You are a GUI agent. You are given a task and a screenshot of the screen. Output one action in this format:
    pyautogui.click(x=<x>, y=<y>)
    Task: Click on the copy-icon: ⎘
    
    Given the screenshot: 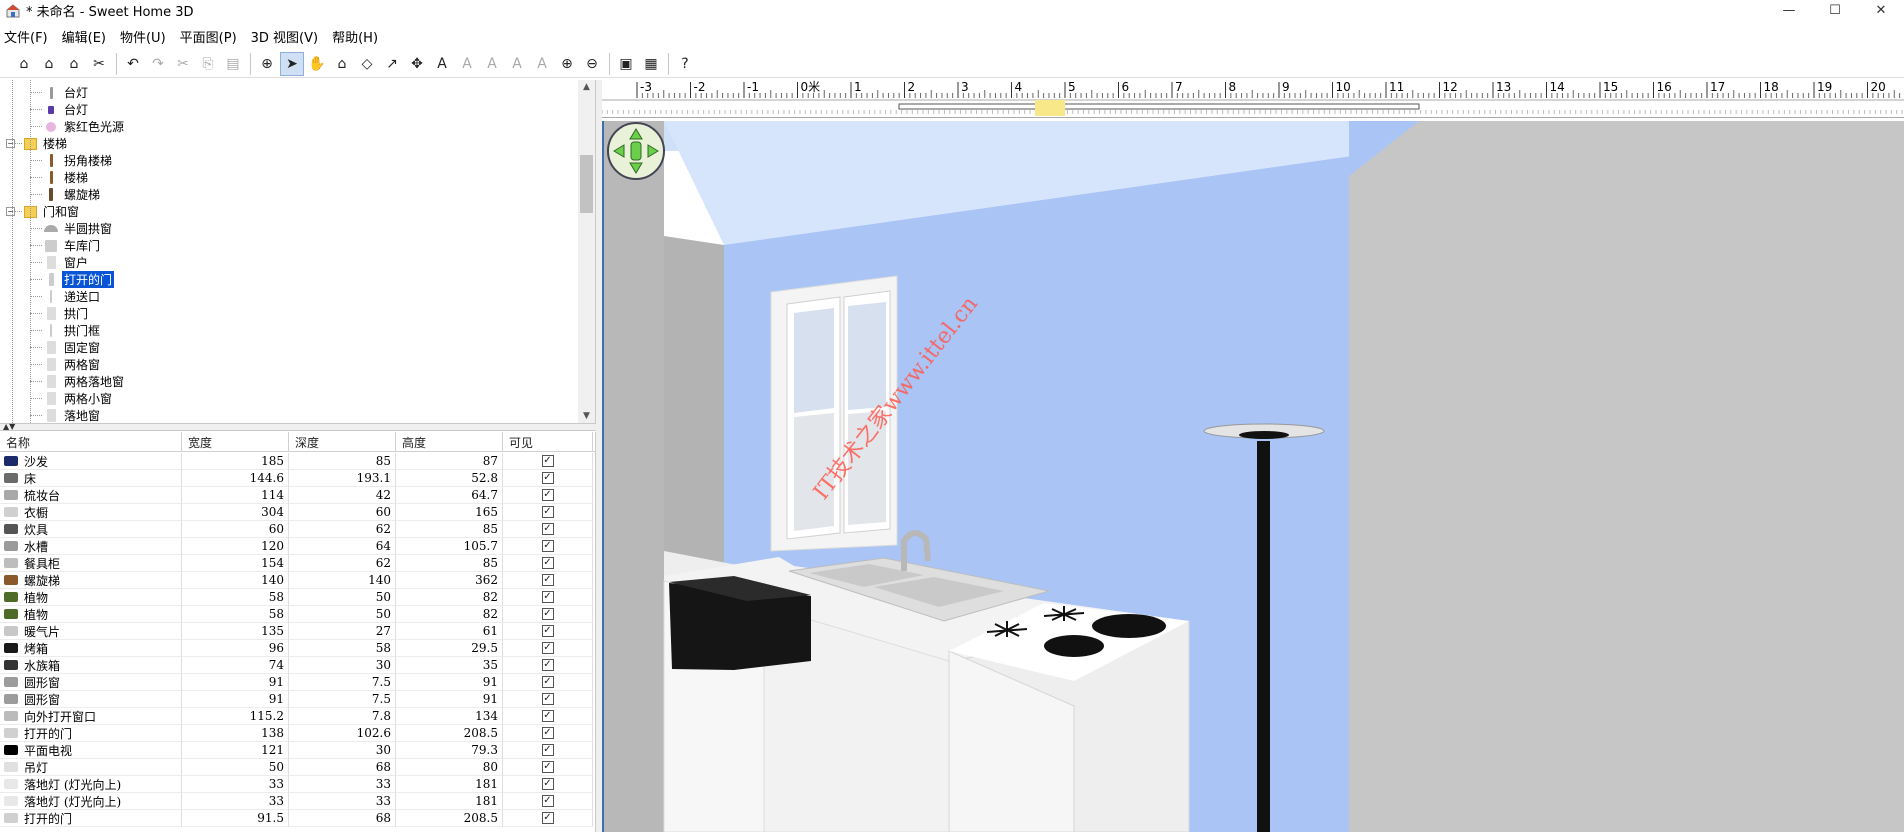 What is the action you would take?
    pyautogui.click(x=208, y=64)
    